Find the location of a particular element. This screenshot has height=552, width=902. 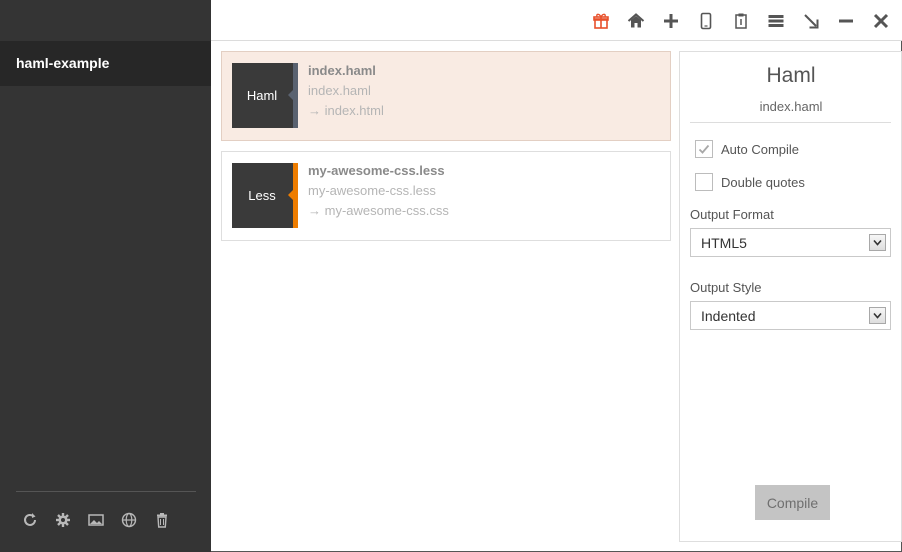

globe-icon is located at coordinates (137, 520).